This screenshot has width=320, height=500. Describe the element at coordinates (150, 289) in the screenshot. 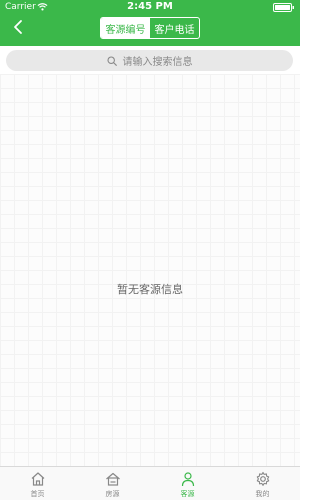

I see `empty-state-message: 暂无客源信息` at that location.